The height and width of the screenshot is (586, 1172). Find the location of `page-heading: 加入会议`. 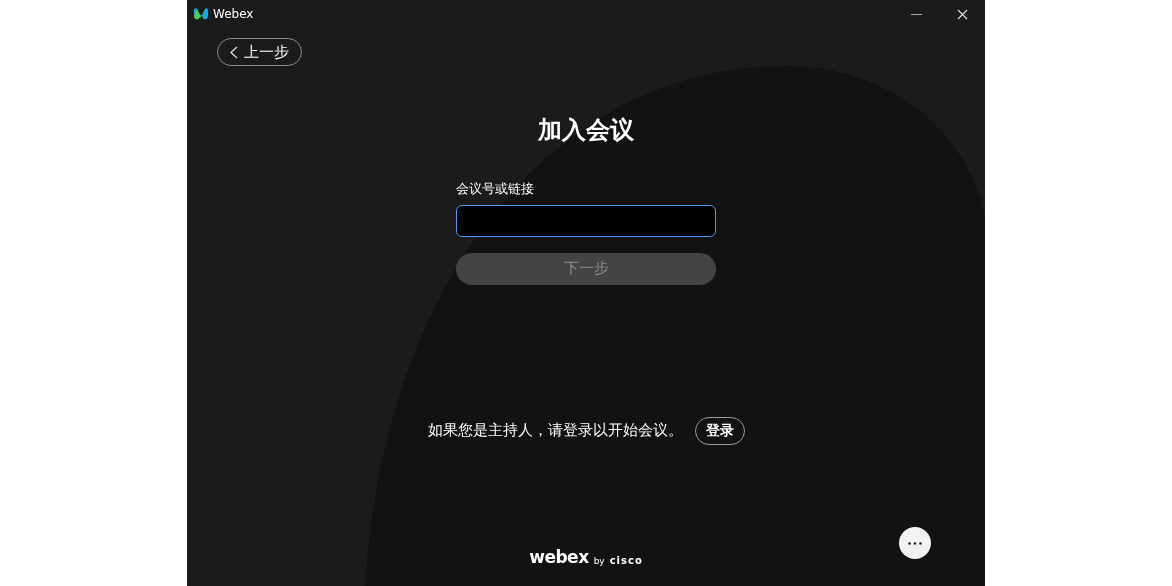

page-heading: 加入会议 is located at coordinates (586, 130).